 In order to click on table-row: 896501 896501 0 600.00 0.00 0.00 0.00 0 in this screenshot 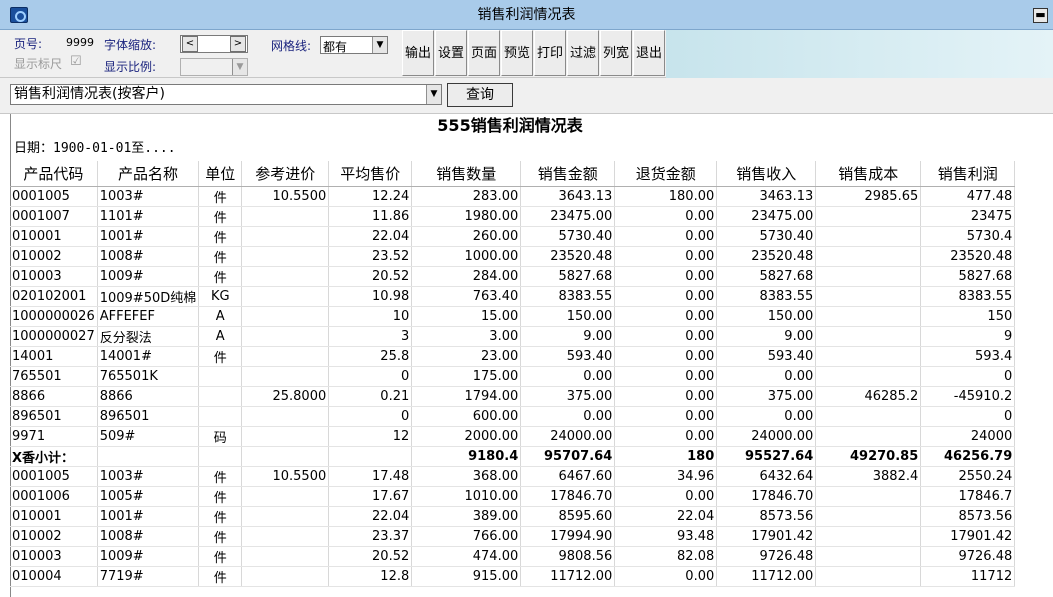, I will do `click(513, 416)`.